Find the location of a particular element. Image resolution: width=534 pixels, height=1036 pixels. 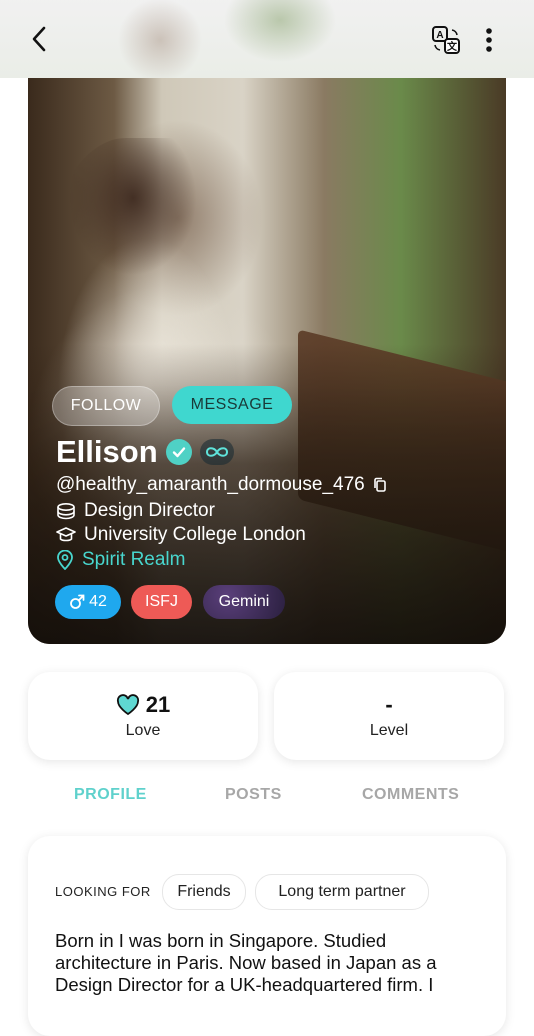

love-count: 21 is located at coordinates (158, 704).